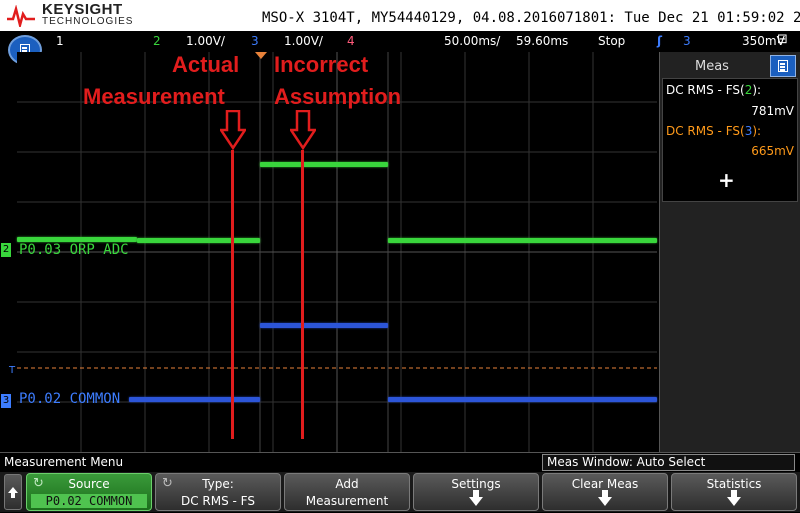 This screenshot has height=513, width=800. I want to click on incorrect-assumption-line, so click(302, 294).